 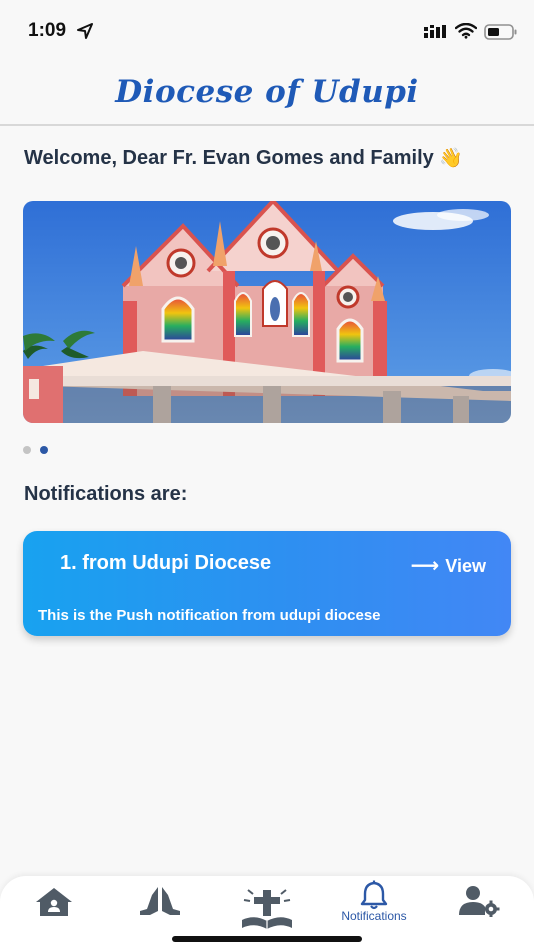 I want to click on waving-hand-icon: 👋, so click(x=451, y=158).